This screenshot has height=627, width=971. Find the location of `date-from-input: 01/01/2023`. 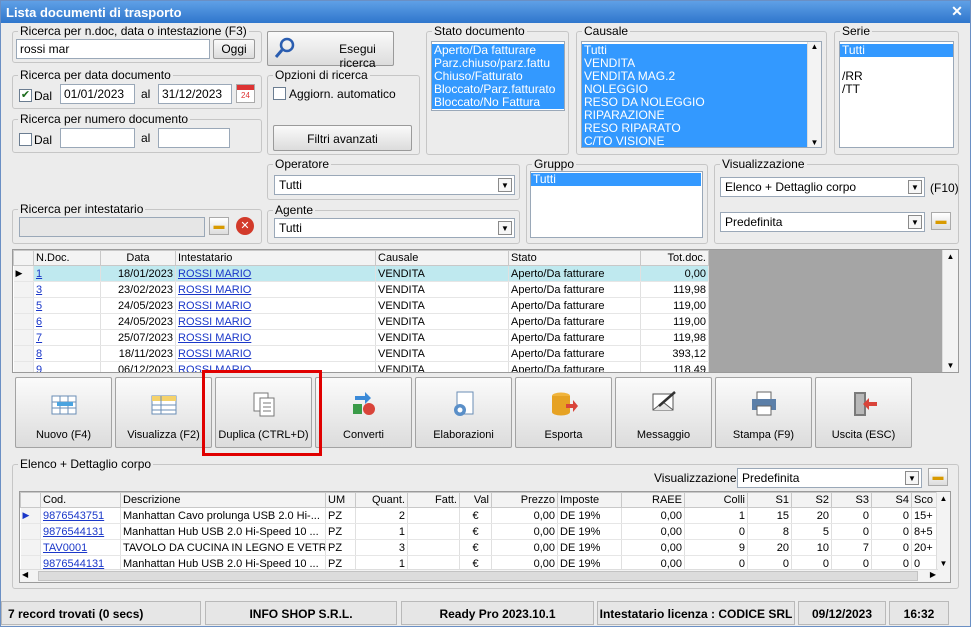

date-from-input: 01/01/2023 is located at coordinates (97, 94).